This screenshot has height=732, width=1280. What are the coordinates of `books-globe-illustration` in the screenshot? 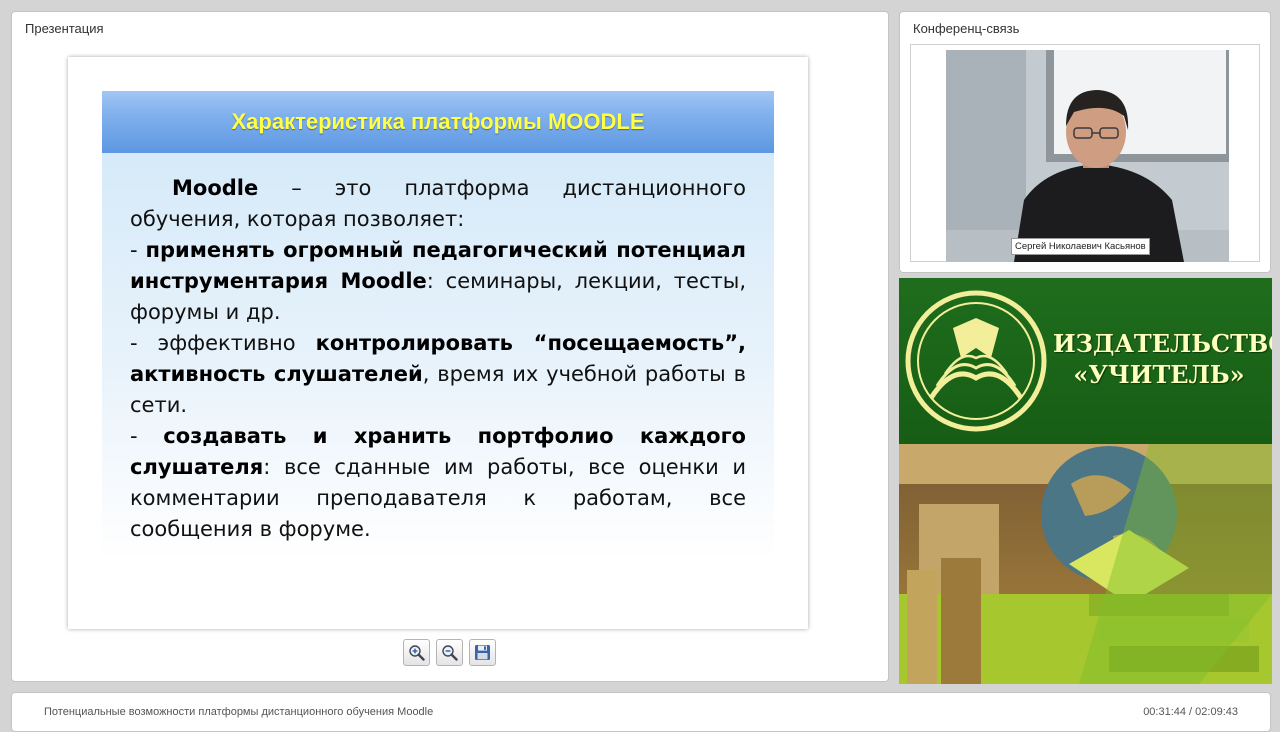 It's located at (1085, 564).